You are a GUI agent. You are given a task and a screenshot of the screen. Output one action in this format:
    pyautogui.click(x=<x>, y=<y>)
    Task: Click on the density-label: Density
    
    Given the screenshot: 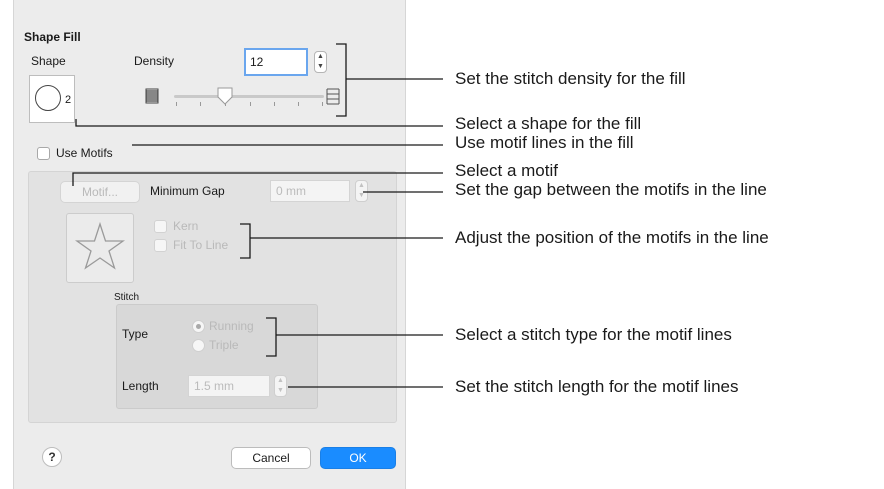 What is the action you would take?
    pyautogui.click(x=154, y=61)
    